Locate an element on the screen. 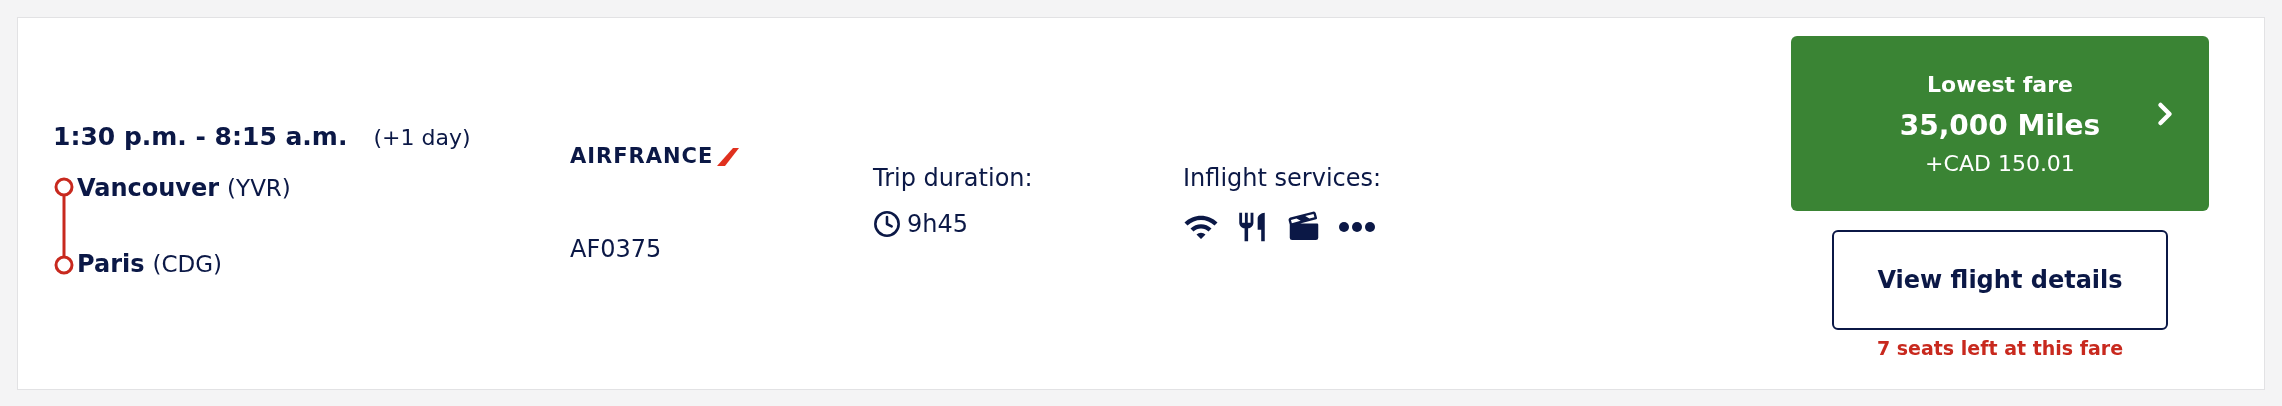  airline-logo: AIRFRANCE is located at coordinates (655, 156).